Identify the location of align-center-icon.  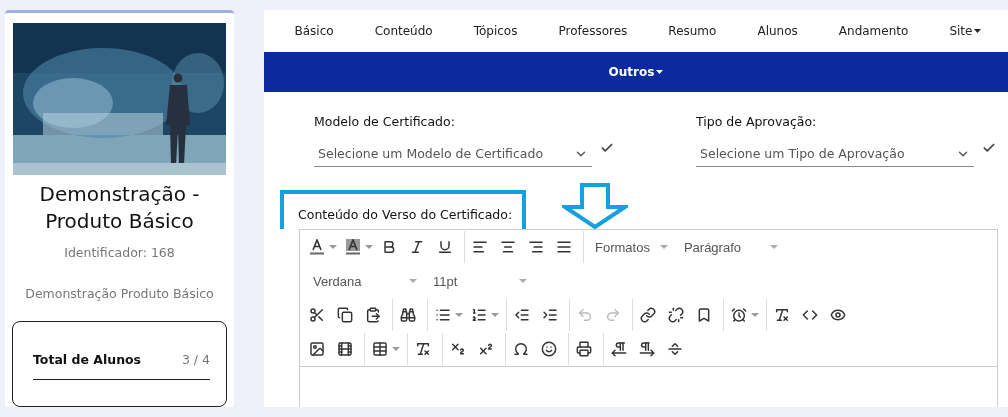
(508, 247).